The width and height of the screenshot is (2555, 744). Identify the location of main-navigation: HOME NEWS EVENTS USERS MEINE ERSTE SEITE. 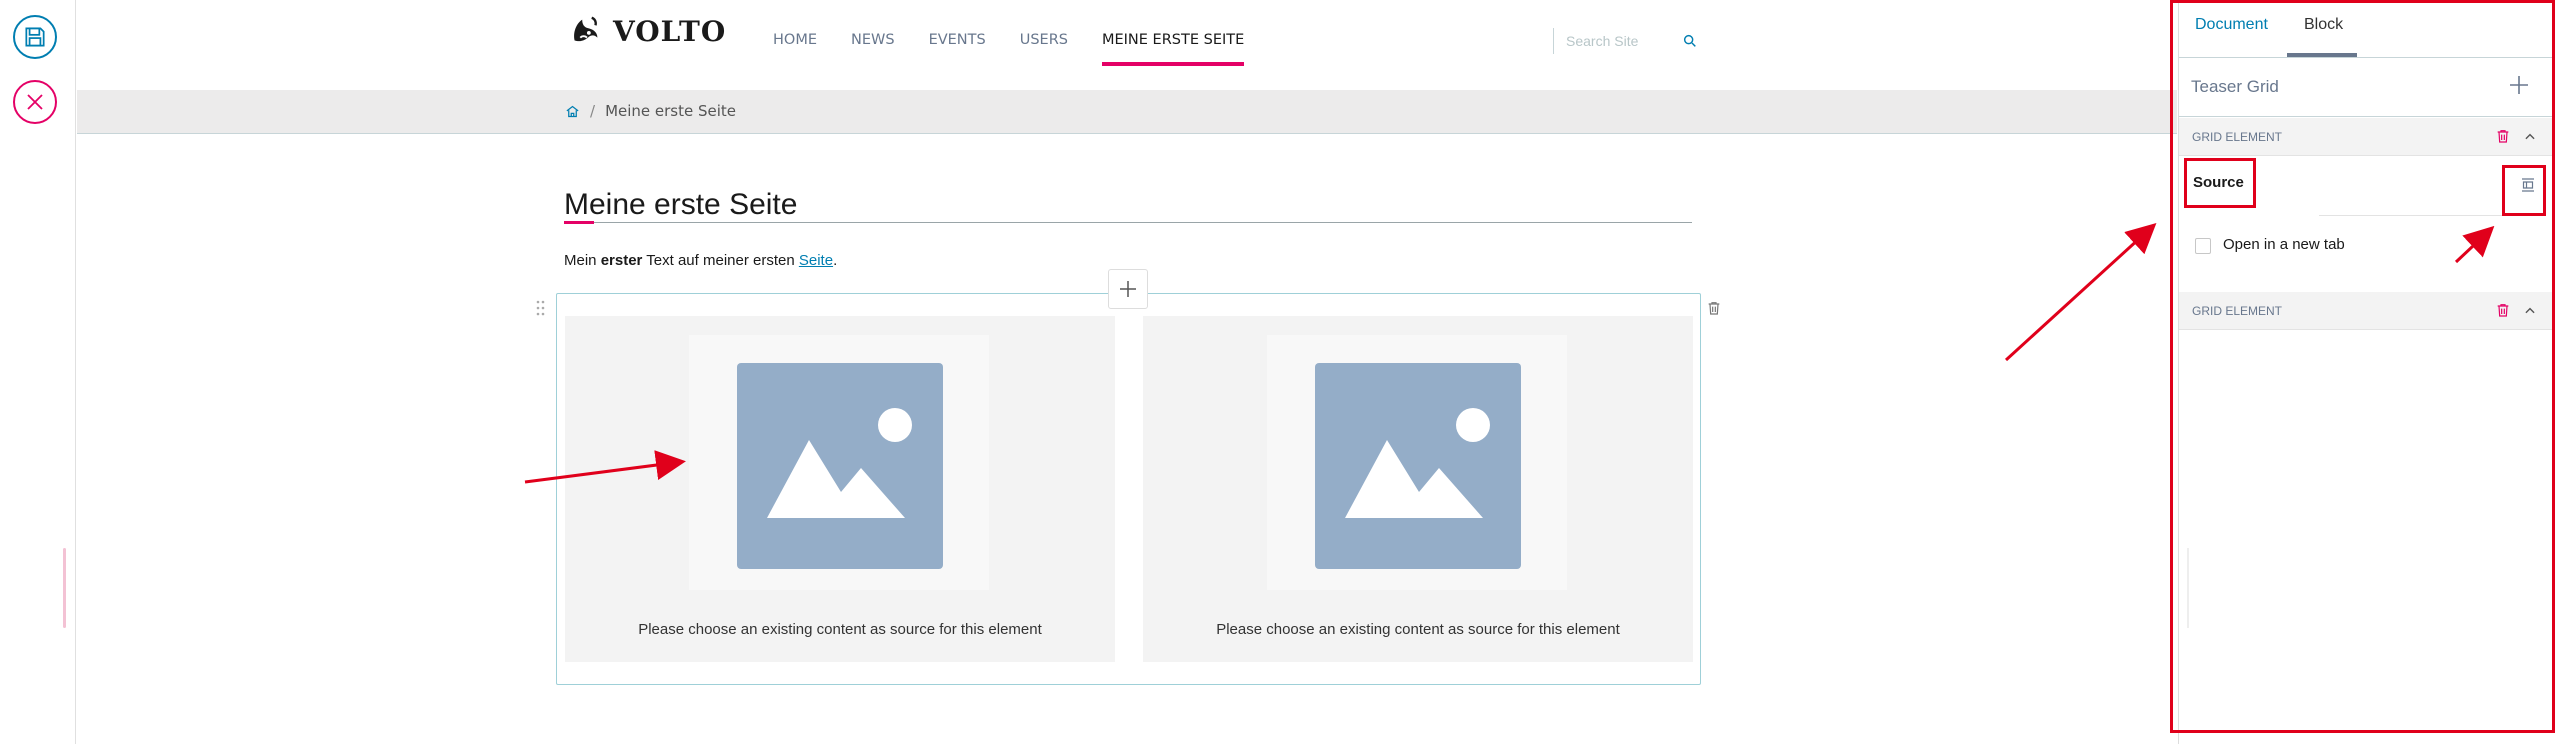
(1009, 49).